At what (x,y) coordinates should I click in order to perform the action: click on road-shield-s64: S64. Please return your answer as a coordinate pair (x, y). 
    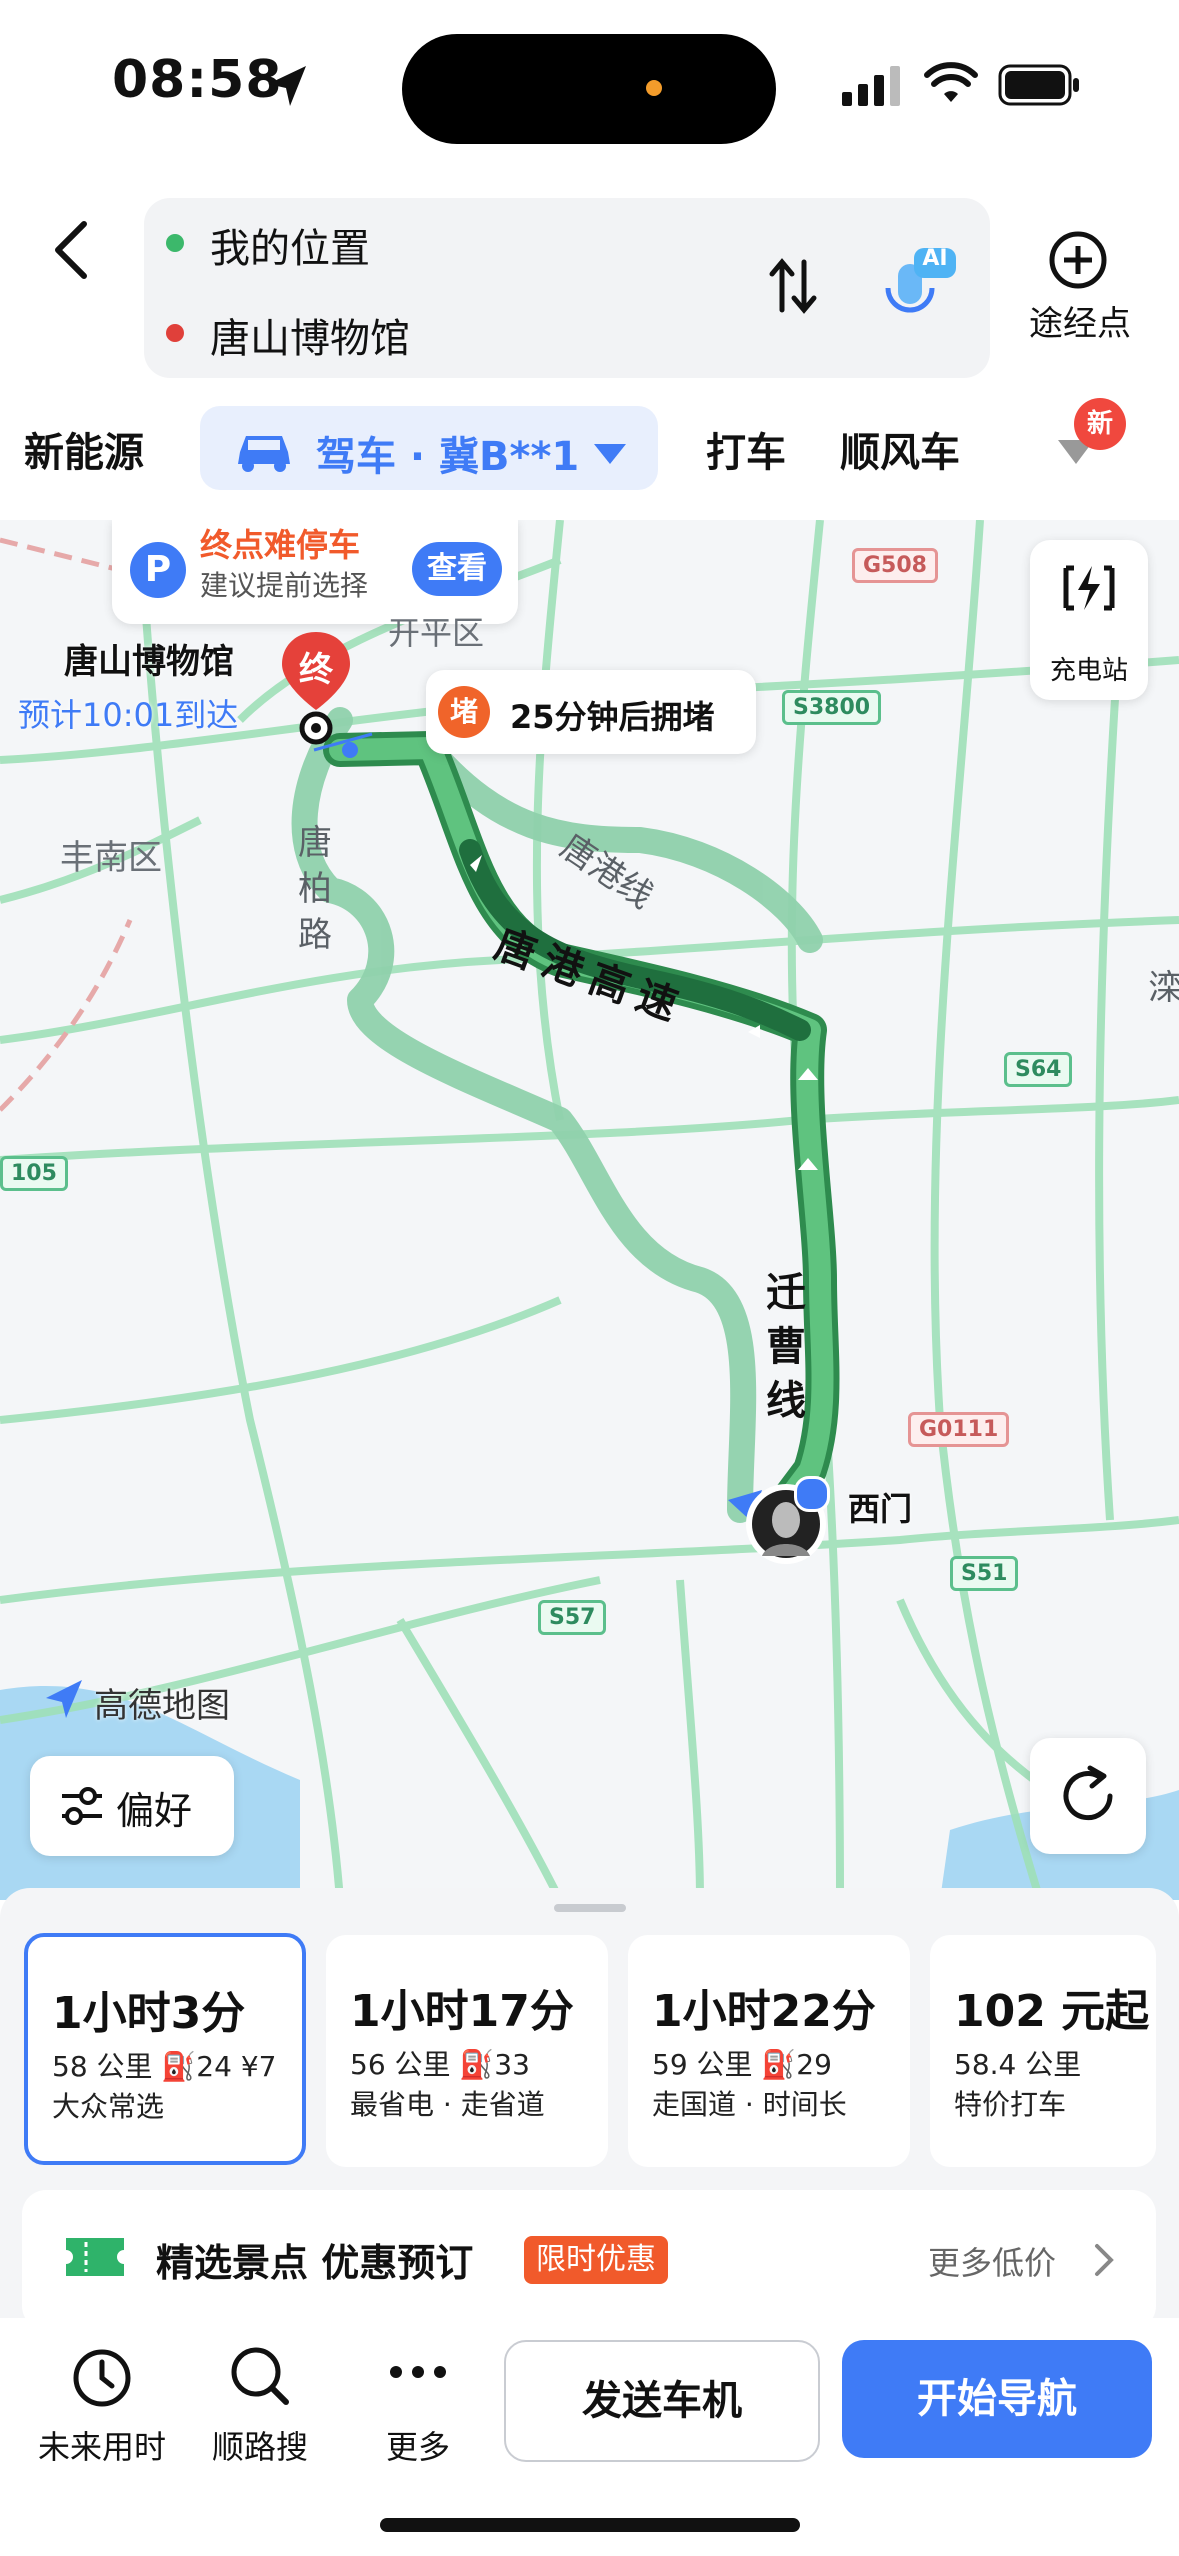
    Looking at the image, I should click on (1038, 1069).